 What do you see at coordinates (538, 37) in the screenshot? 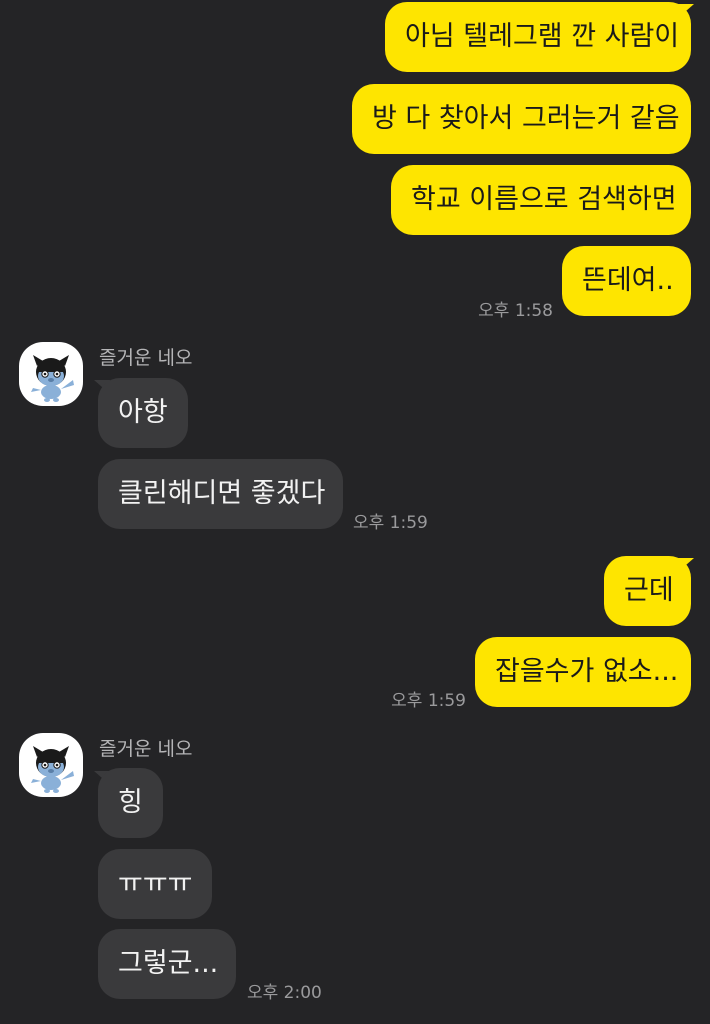
I see `my-message-bubble: 아님 텔레그램 깐 사람이` at bounding box center [538, 37].